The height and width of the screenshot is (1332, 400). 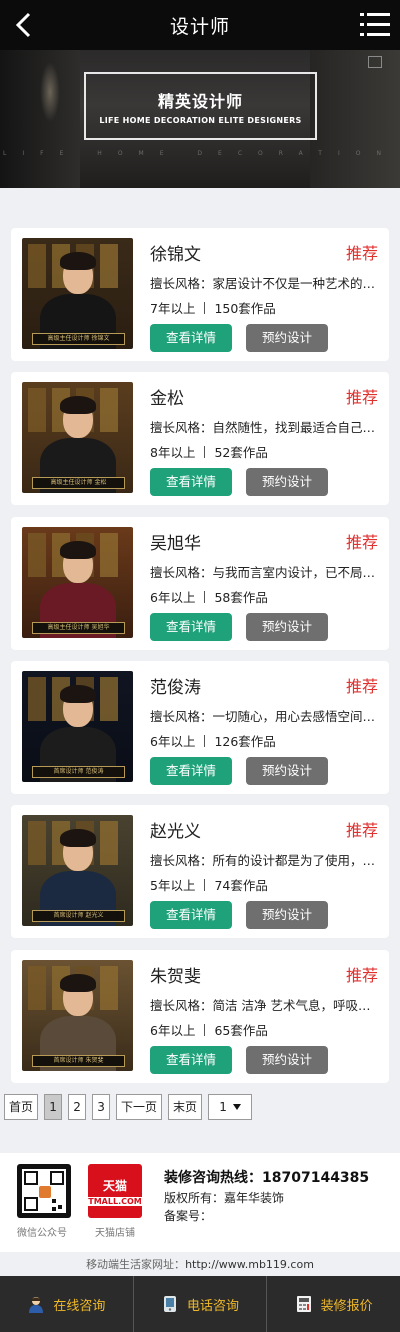 I want to click on page-first-button: 首页, so click(x=21, y=1107).